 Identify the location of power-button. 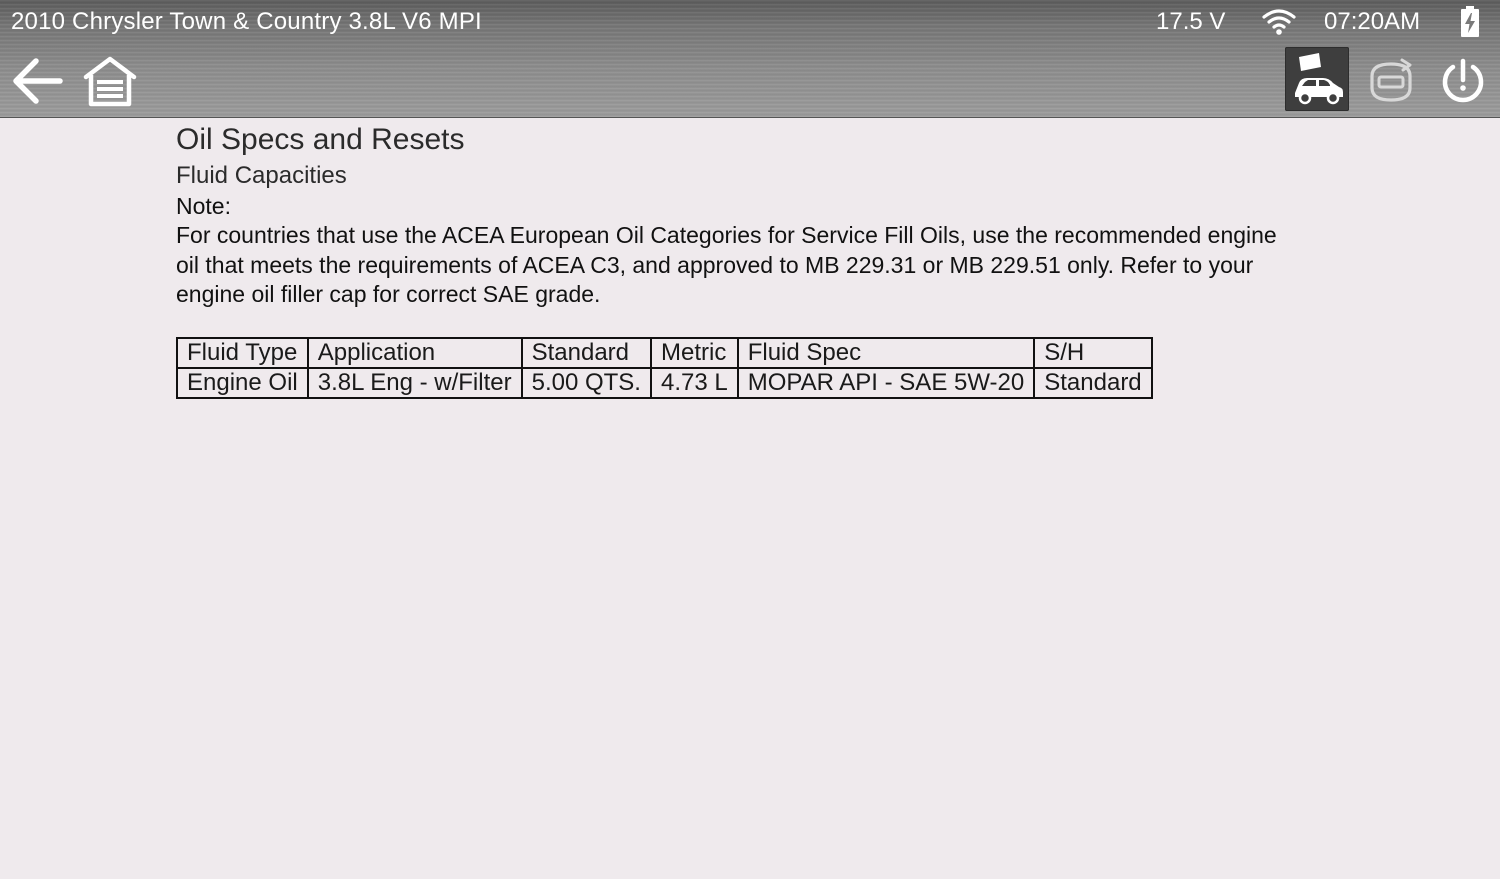
(1463, 81).